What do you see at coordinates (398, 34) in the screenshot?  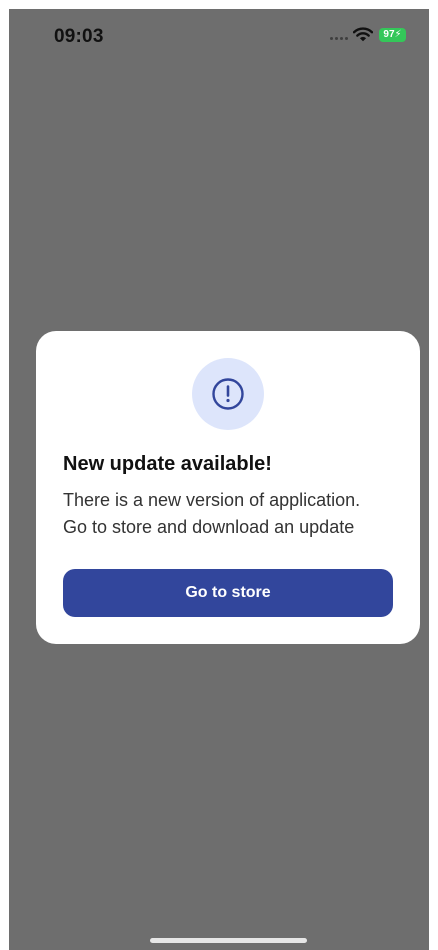 I see `charging-bolt-icon: ⚡` at bounding box center [398, 34].